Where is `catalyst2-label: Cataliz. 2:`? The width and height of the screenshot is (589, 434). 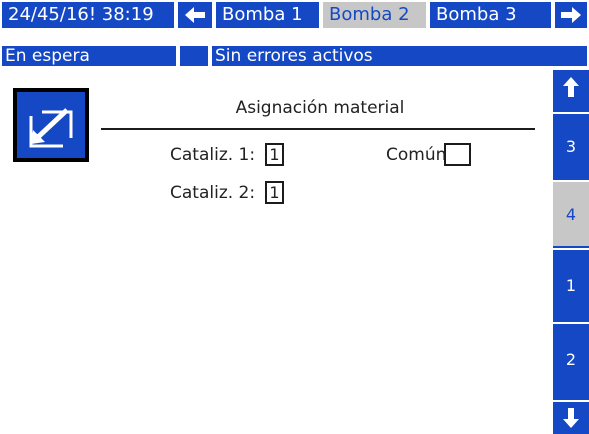 catalyst2-label: Cataliz. 2: is located at coordinates (213, 193).